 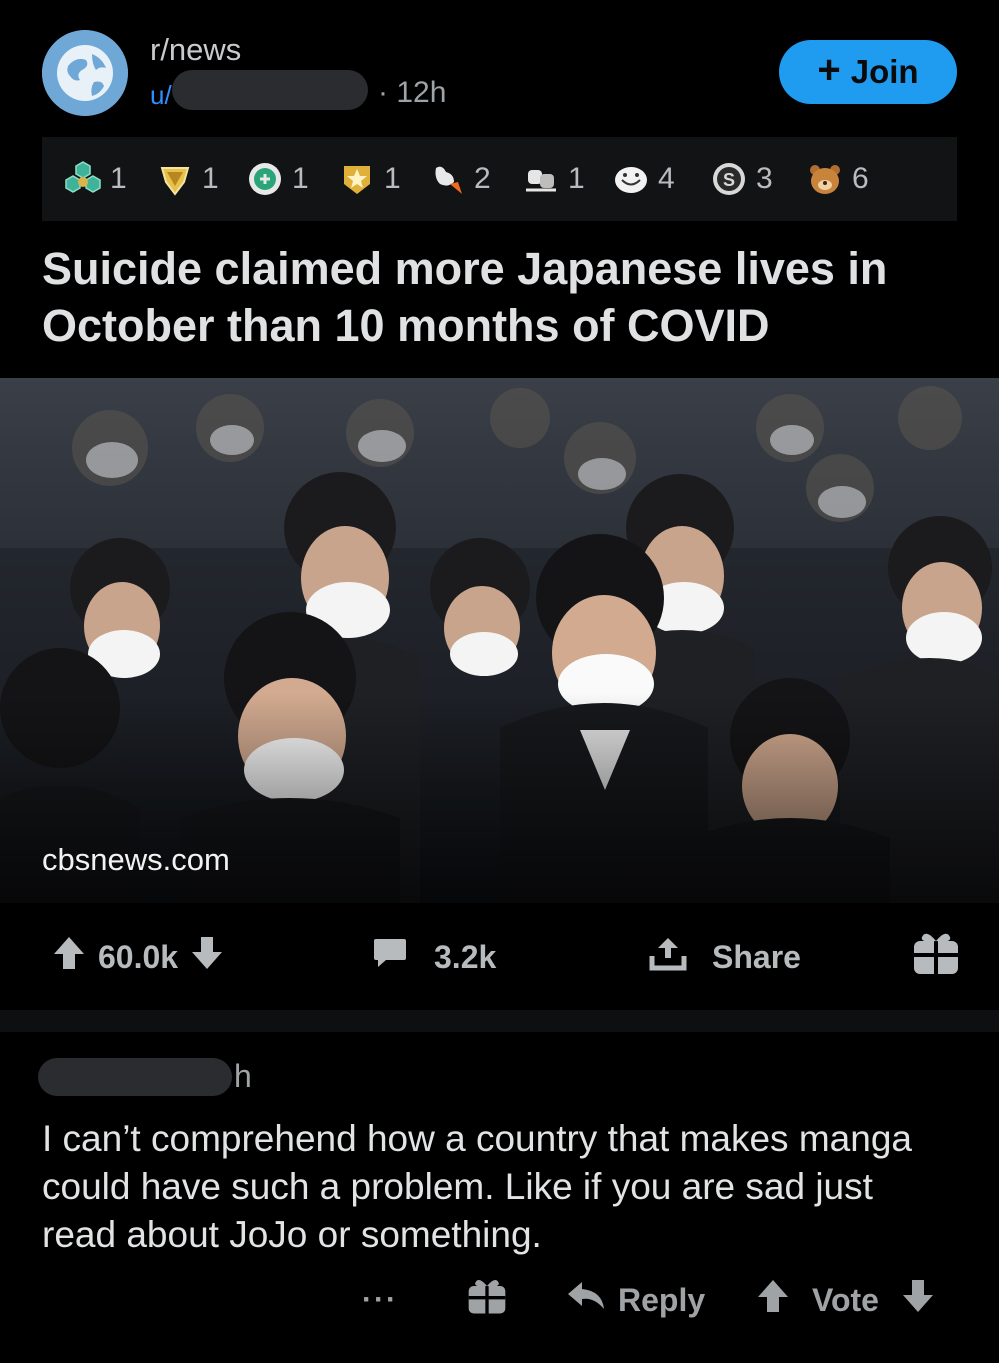 I want to click on rocket-like-award-icon, so click(x=447, y=179).